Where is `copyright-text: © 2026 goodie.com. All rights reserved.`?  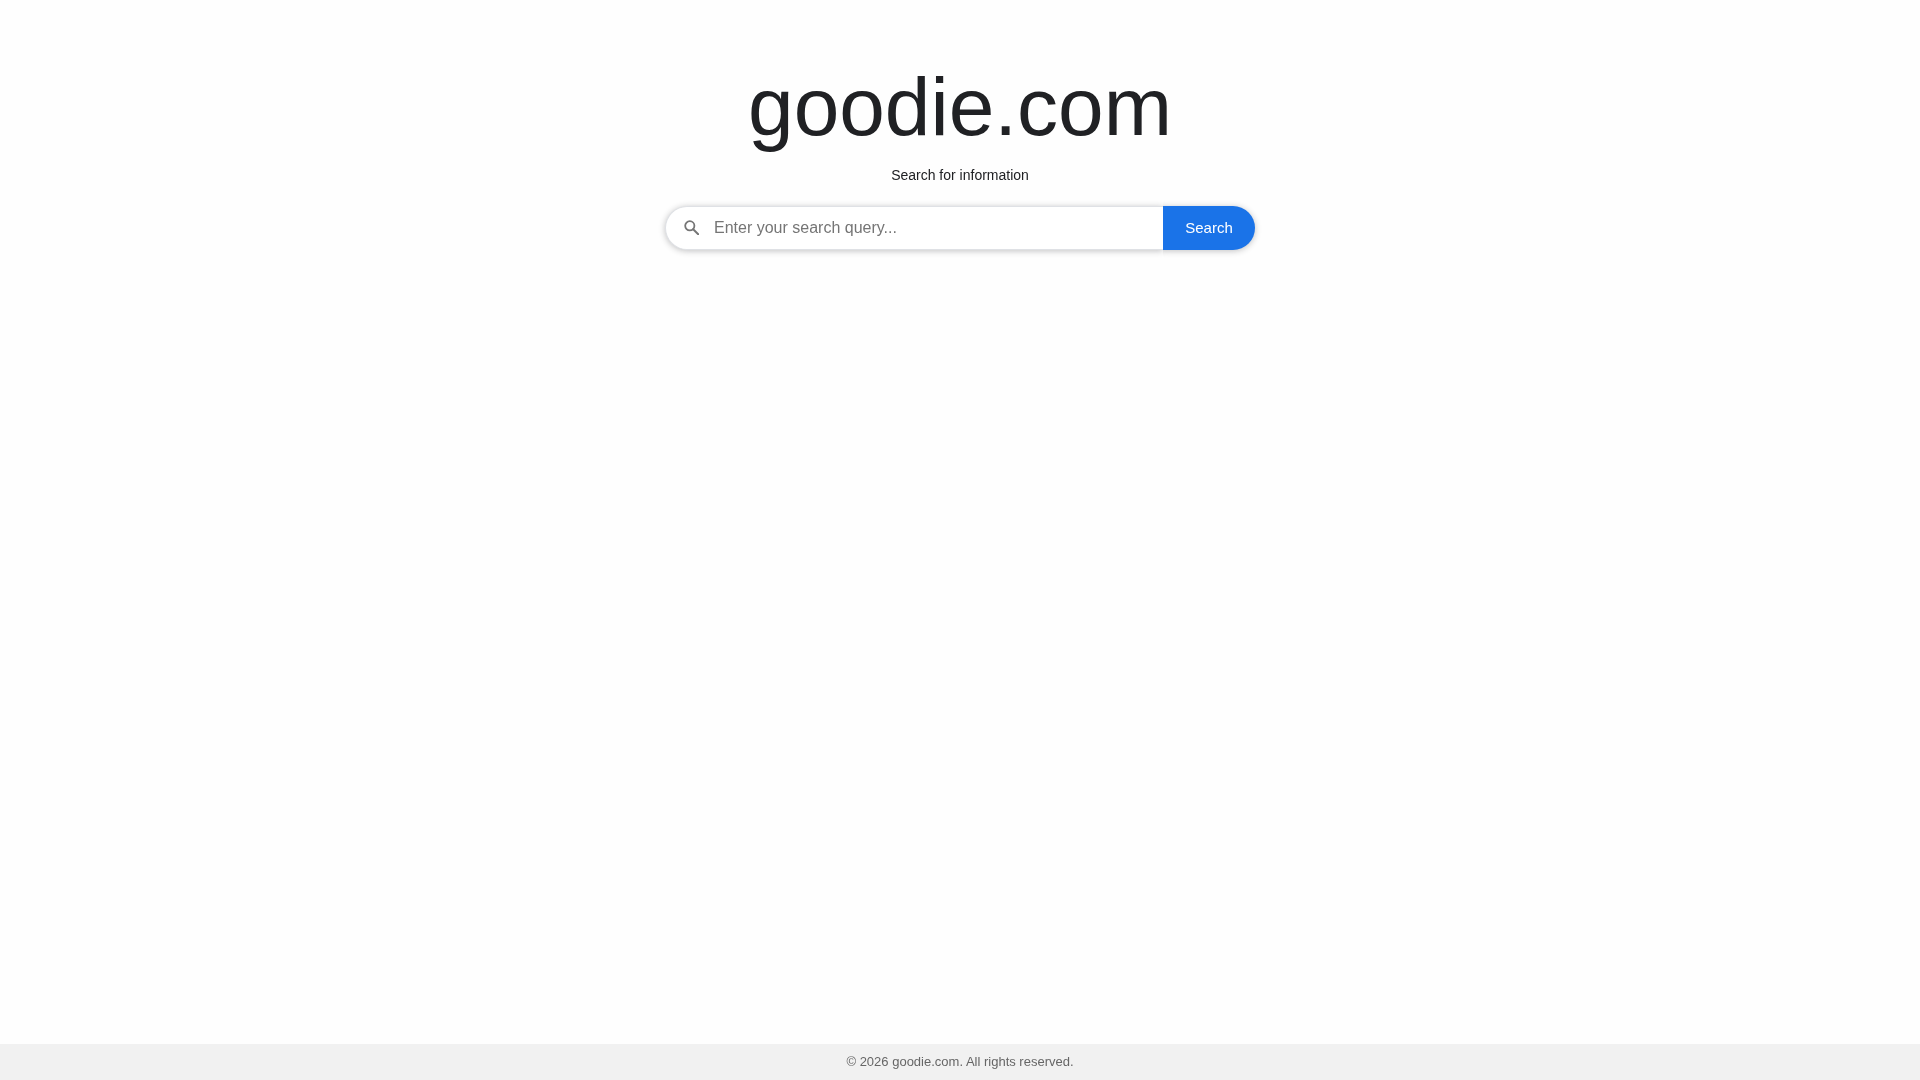
copyright-text: © 2026 goodie.com. All rights reserved. is located at coordinates (960, 1062).